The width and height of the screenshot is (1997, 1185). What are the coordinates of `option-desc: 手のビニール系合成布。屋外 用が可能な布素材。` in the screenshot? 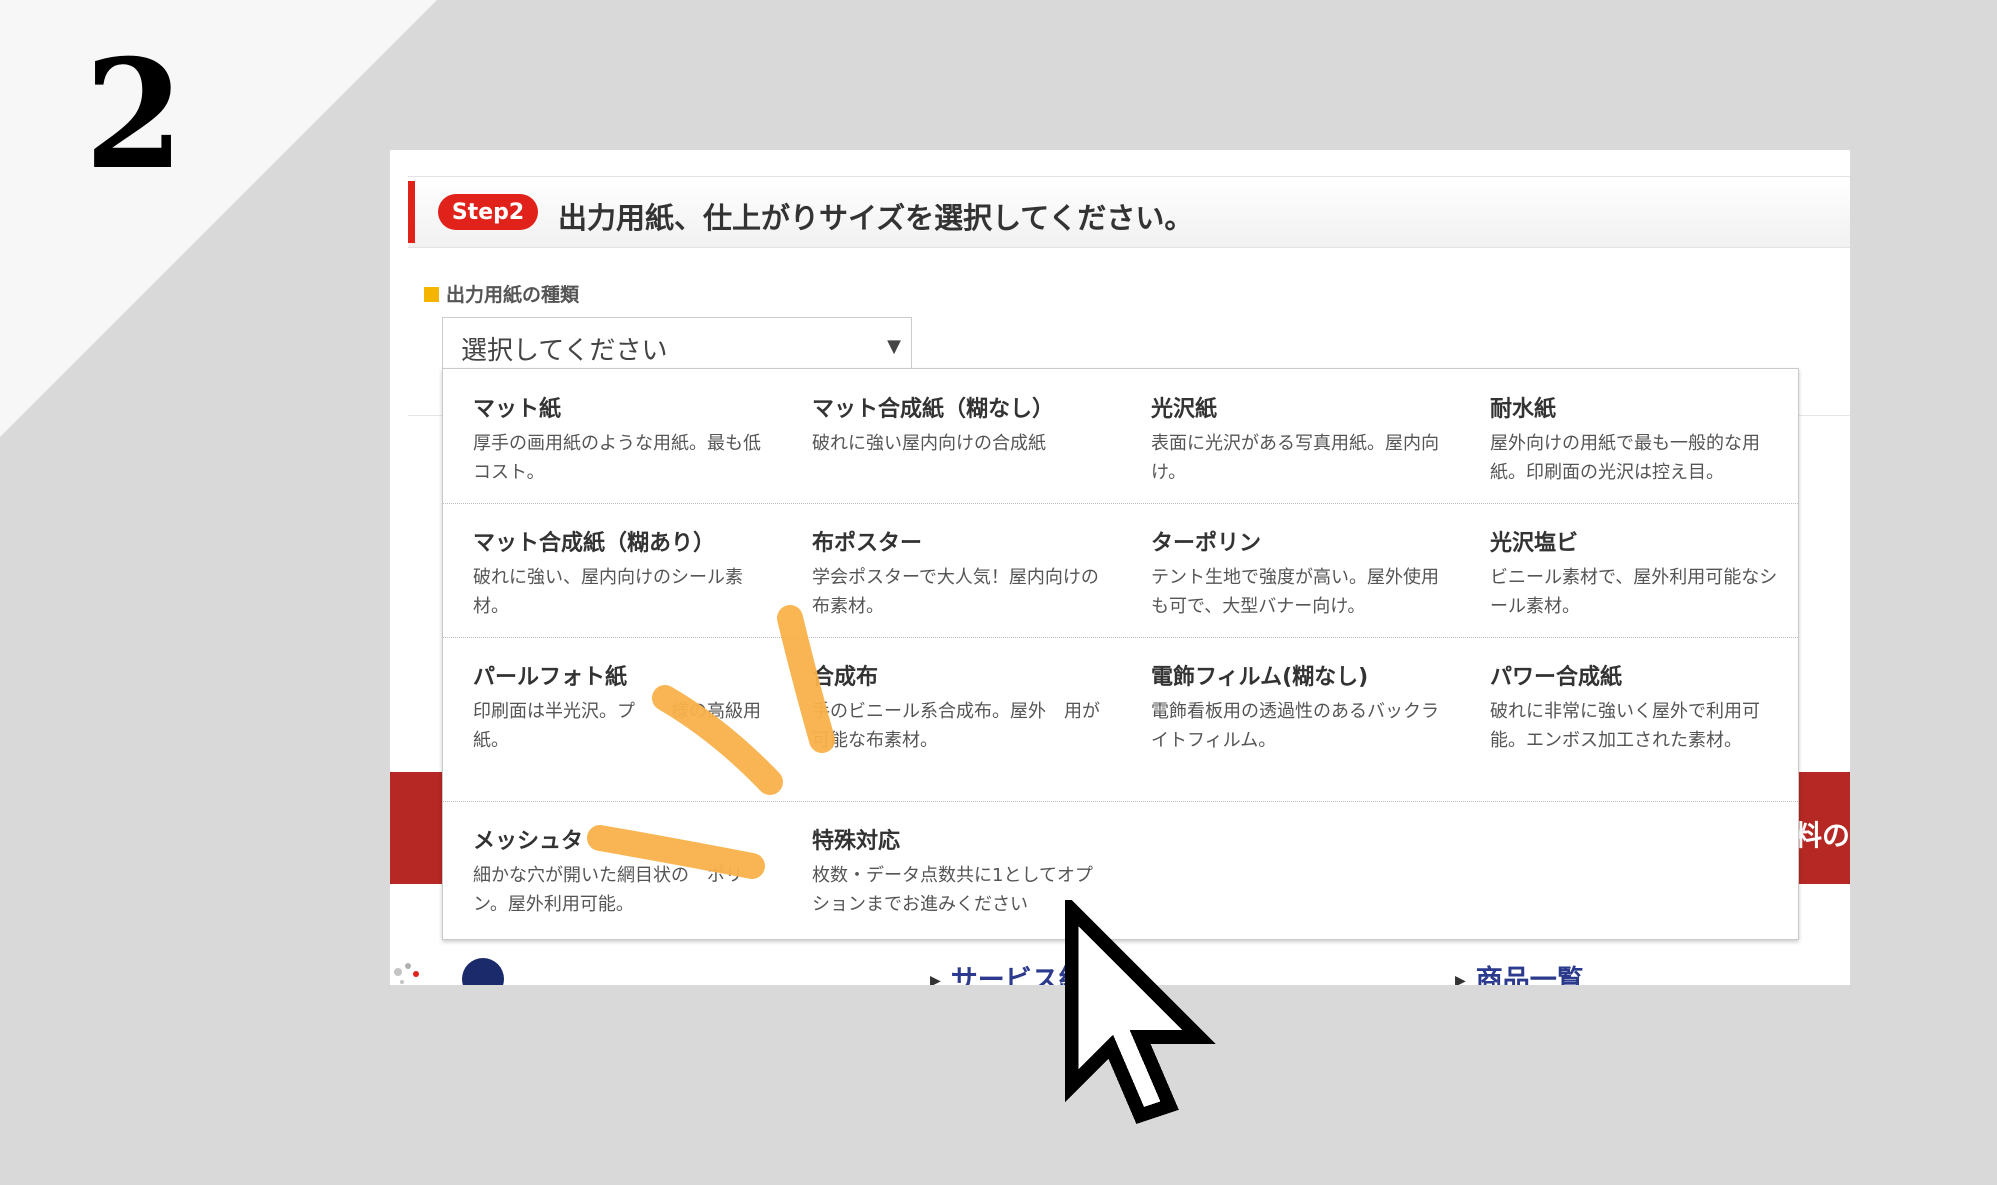 It's located at (956, 726).